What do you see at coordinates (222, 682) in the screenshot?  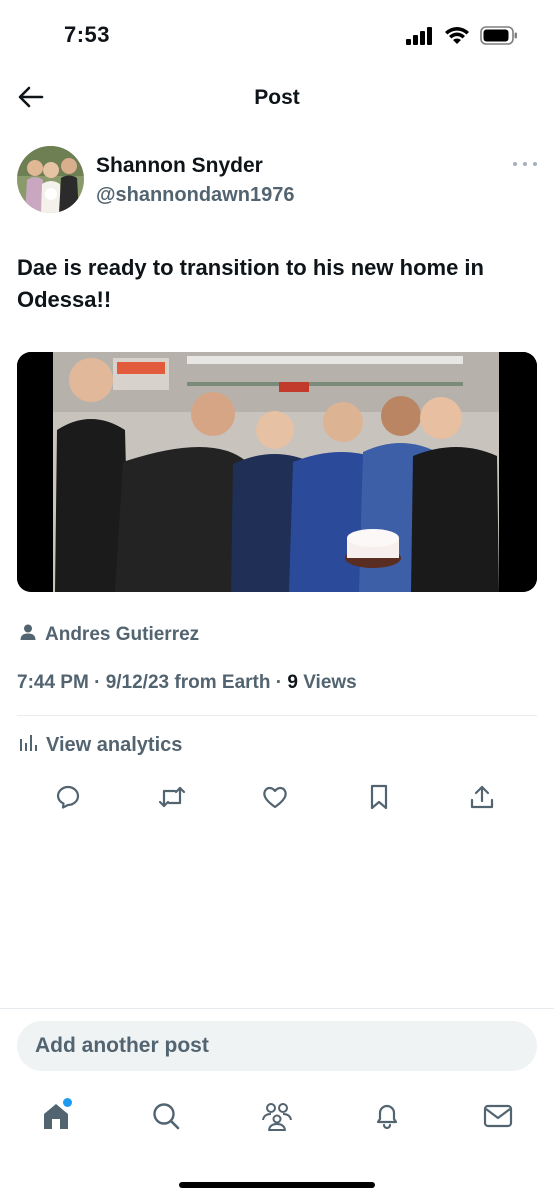 I see `post-source: from Earth` at bounding box center [222, 682].